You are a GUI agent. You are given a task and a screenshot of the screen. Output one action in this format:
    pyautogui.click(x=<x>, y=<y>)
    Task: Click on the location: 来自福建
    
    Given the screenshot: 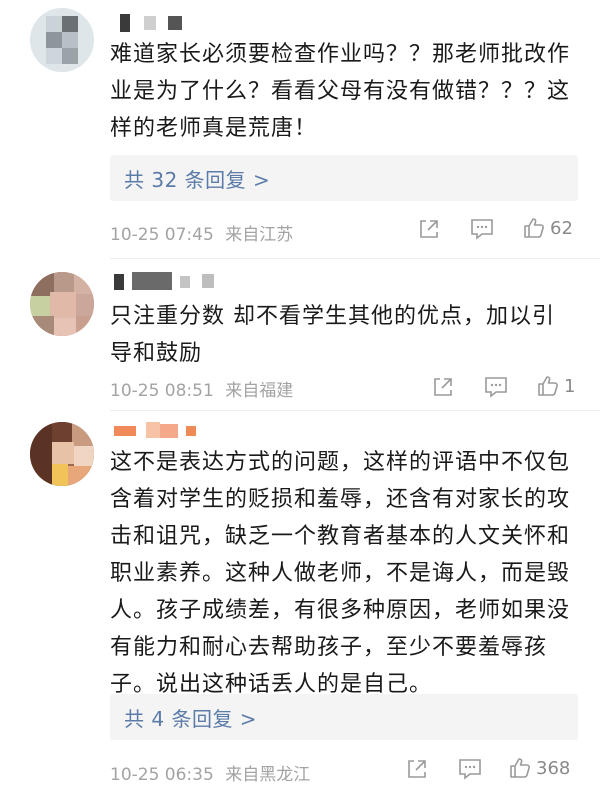 What is the action you would take?
    pyautogui.click(x=259, y=391)
    